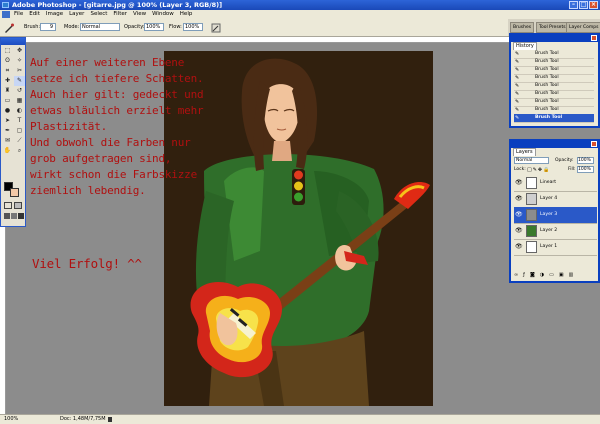 The height and width of the screenshot is (424, 600). What do you see at coordinates (19, 151) in the screenshot?
I see `zoom-icon: ⌕` at bounding box center [19, 151].